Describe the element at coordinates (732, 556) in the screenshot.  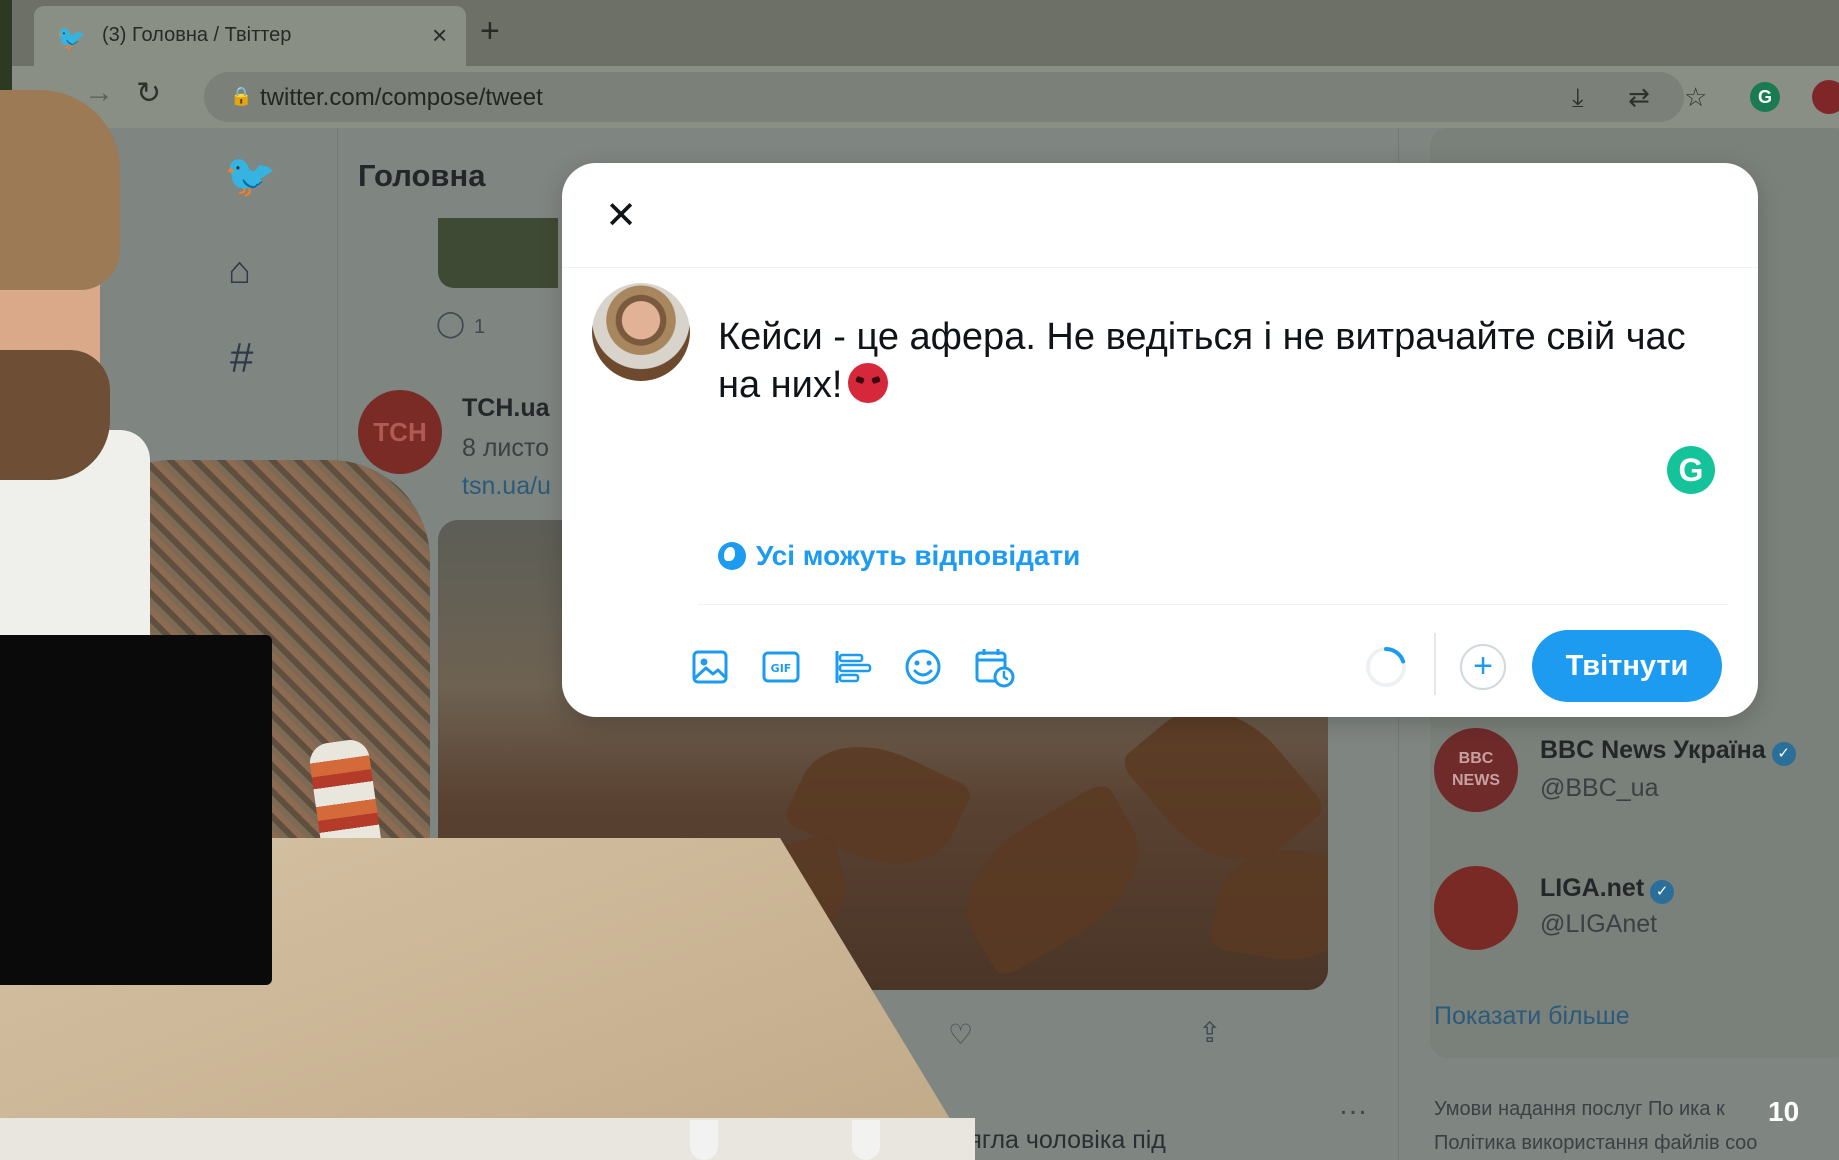
I see `globe-icon` at that location.